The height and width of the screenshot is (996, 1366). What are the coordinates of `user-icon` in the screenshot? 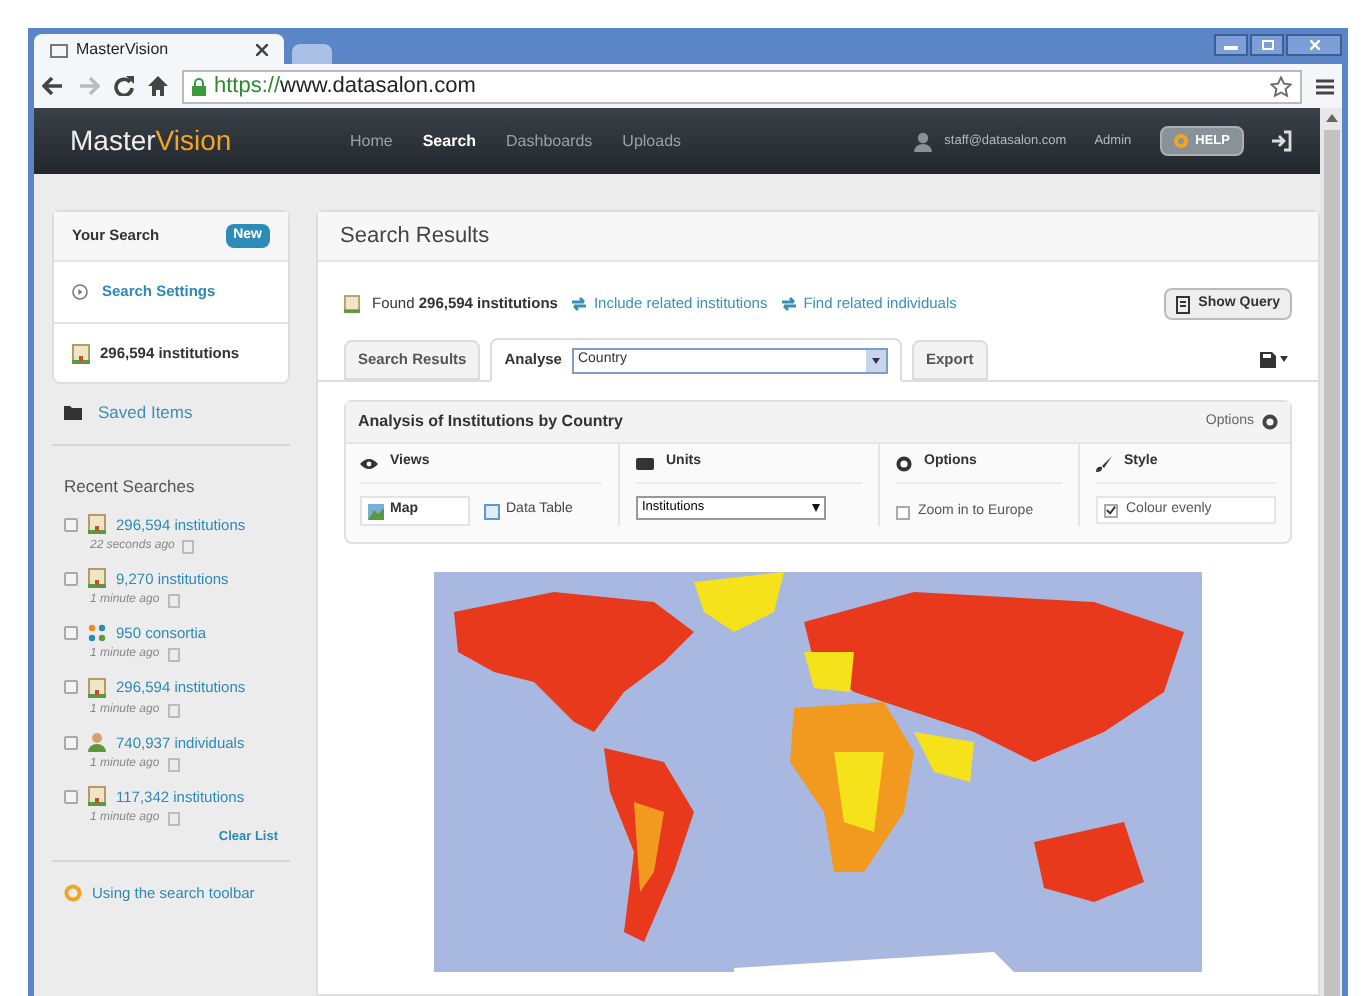 It's located at (923, 141).